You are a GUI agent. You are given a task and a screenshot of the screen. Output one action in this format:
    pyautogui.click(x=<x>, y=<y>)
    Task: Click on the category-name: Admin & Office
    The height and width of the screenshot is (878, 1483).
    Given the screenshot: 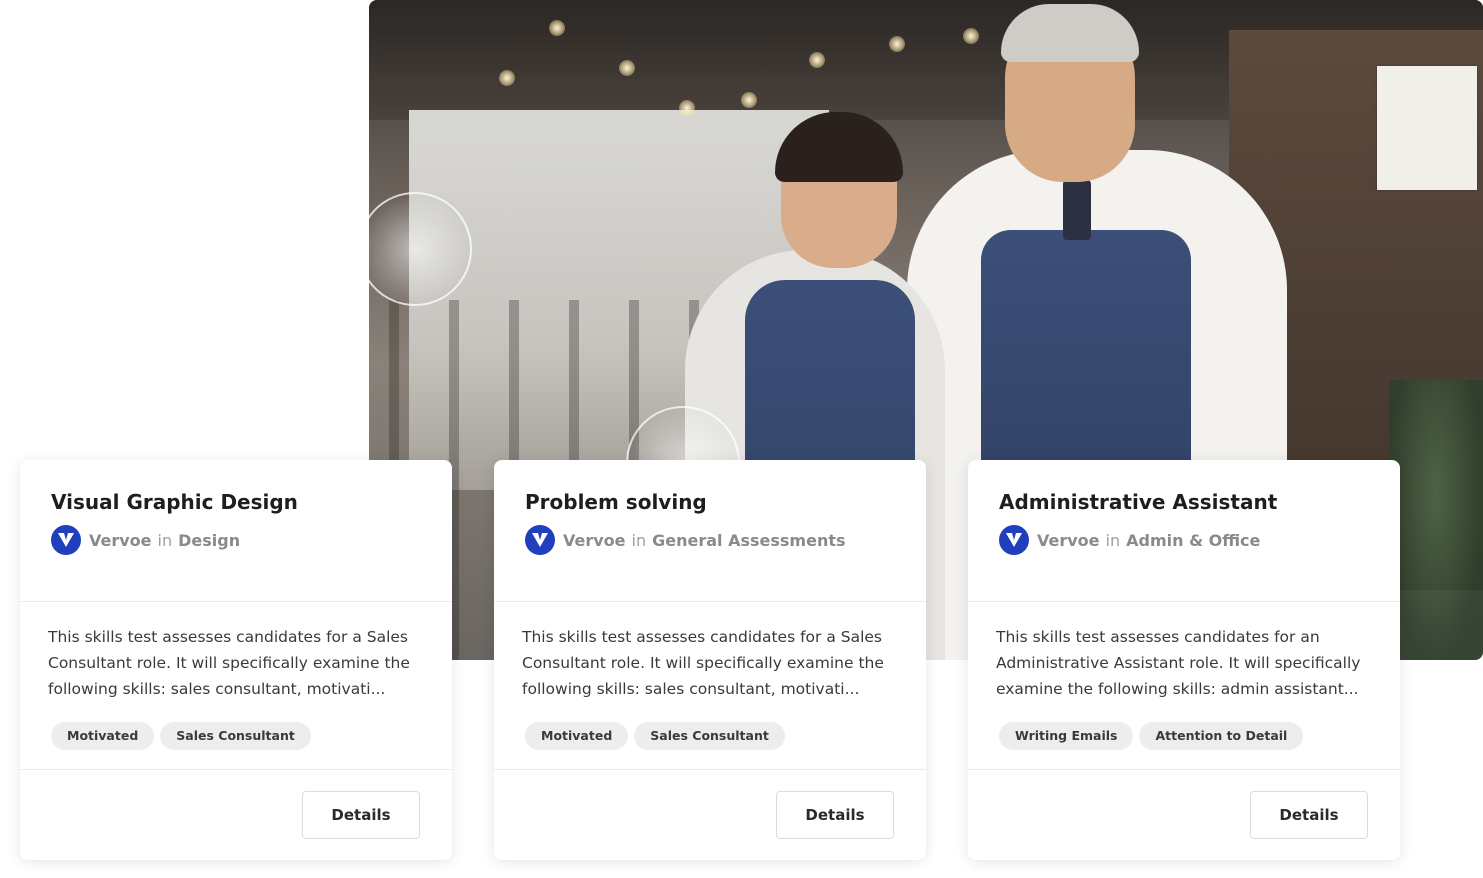 What is the action you would take?
    pyautogui.click(x=1193, y=540)
    